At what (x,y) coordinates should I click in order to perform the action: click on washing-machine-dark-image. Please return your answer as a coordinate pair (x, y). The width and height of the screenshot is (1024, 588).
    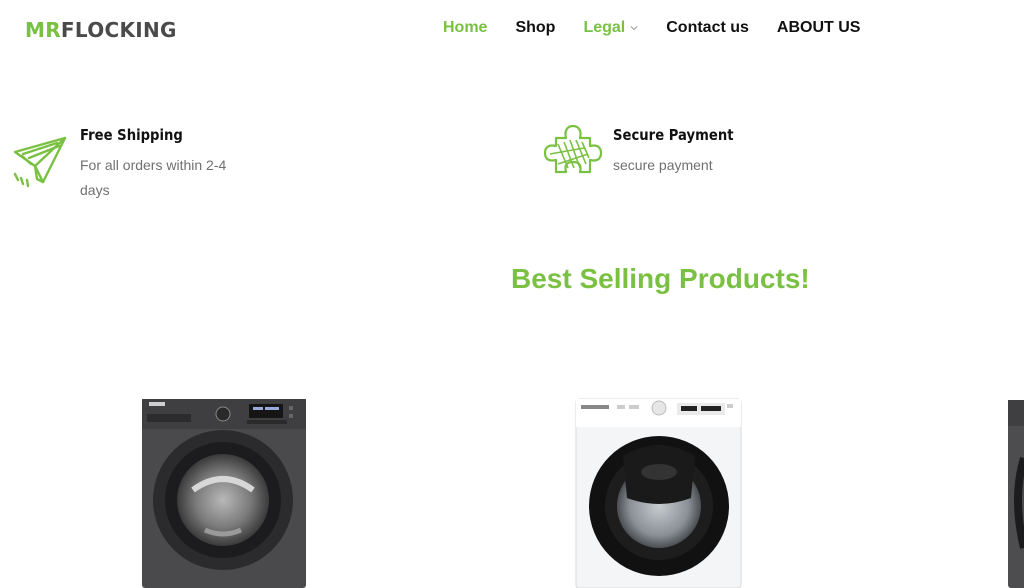
    Looking at the image, I should click on (224, 493).